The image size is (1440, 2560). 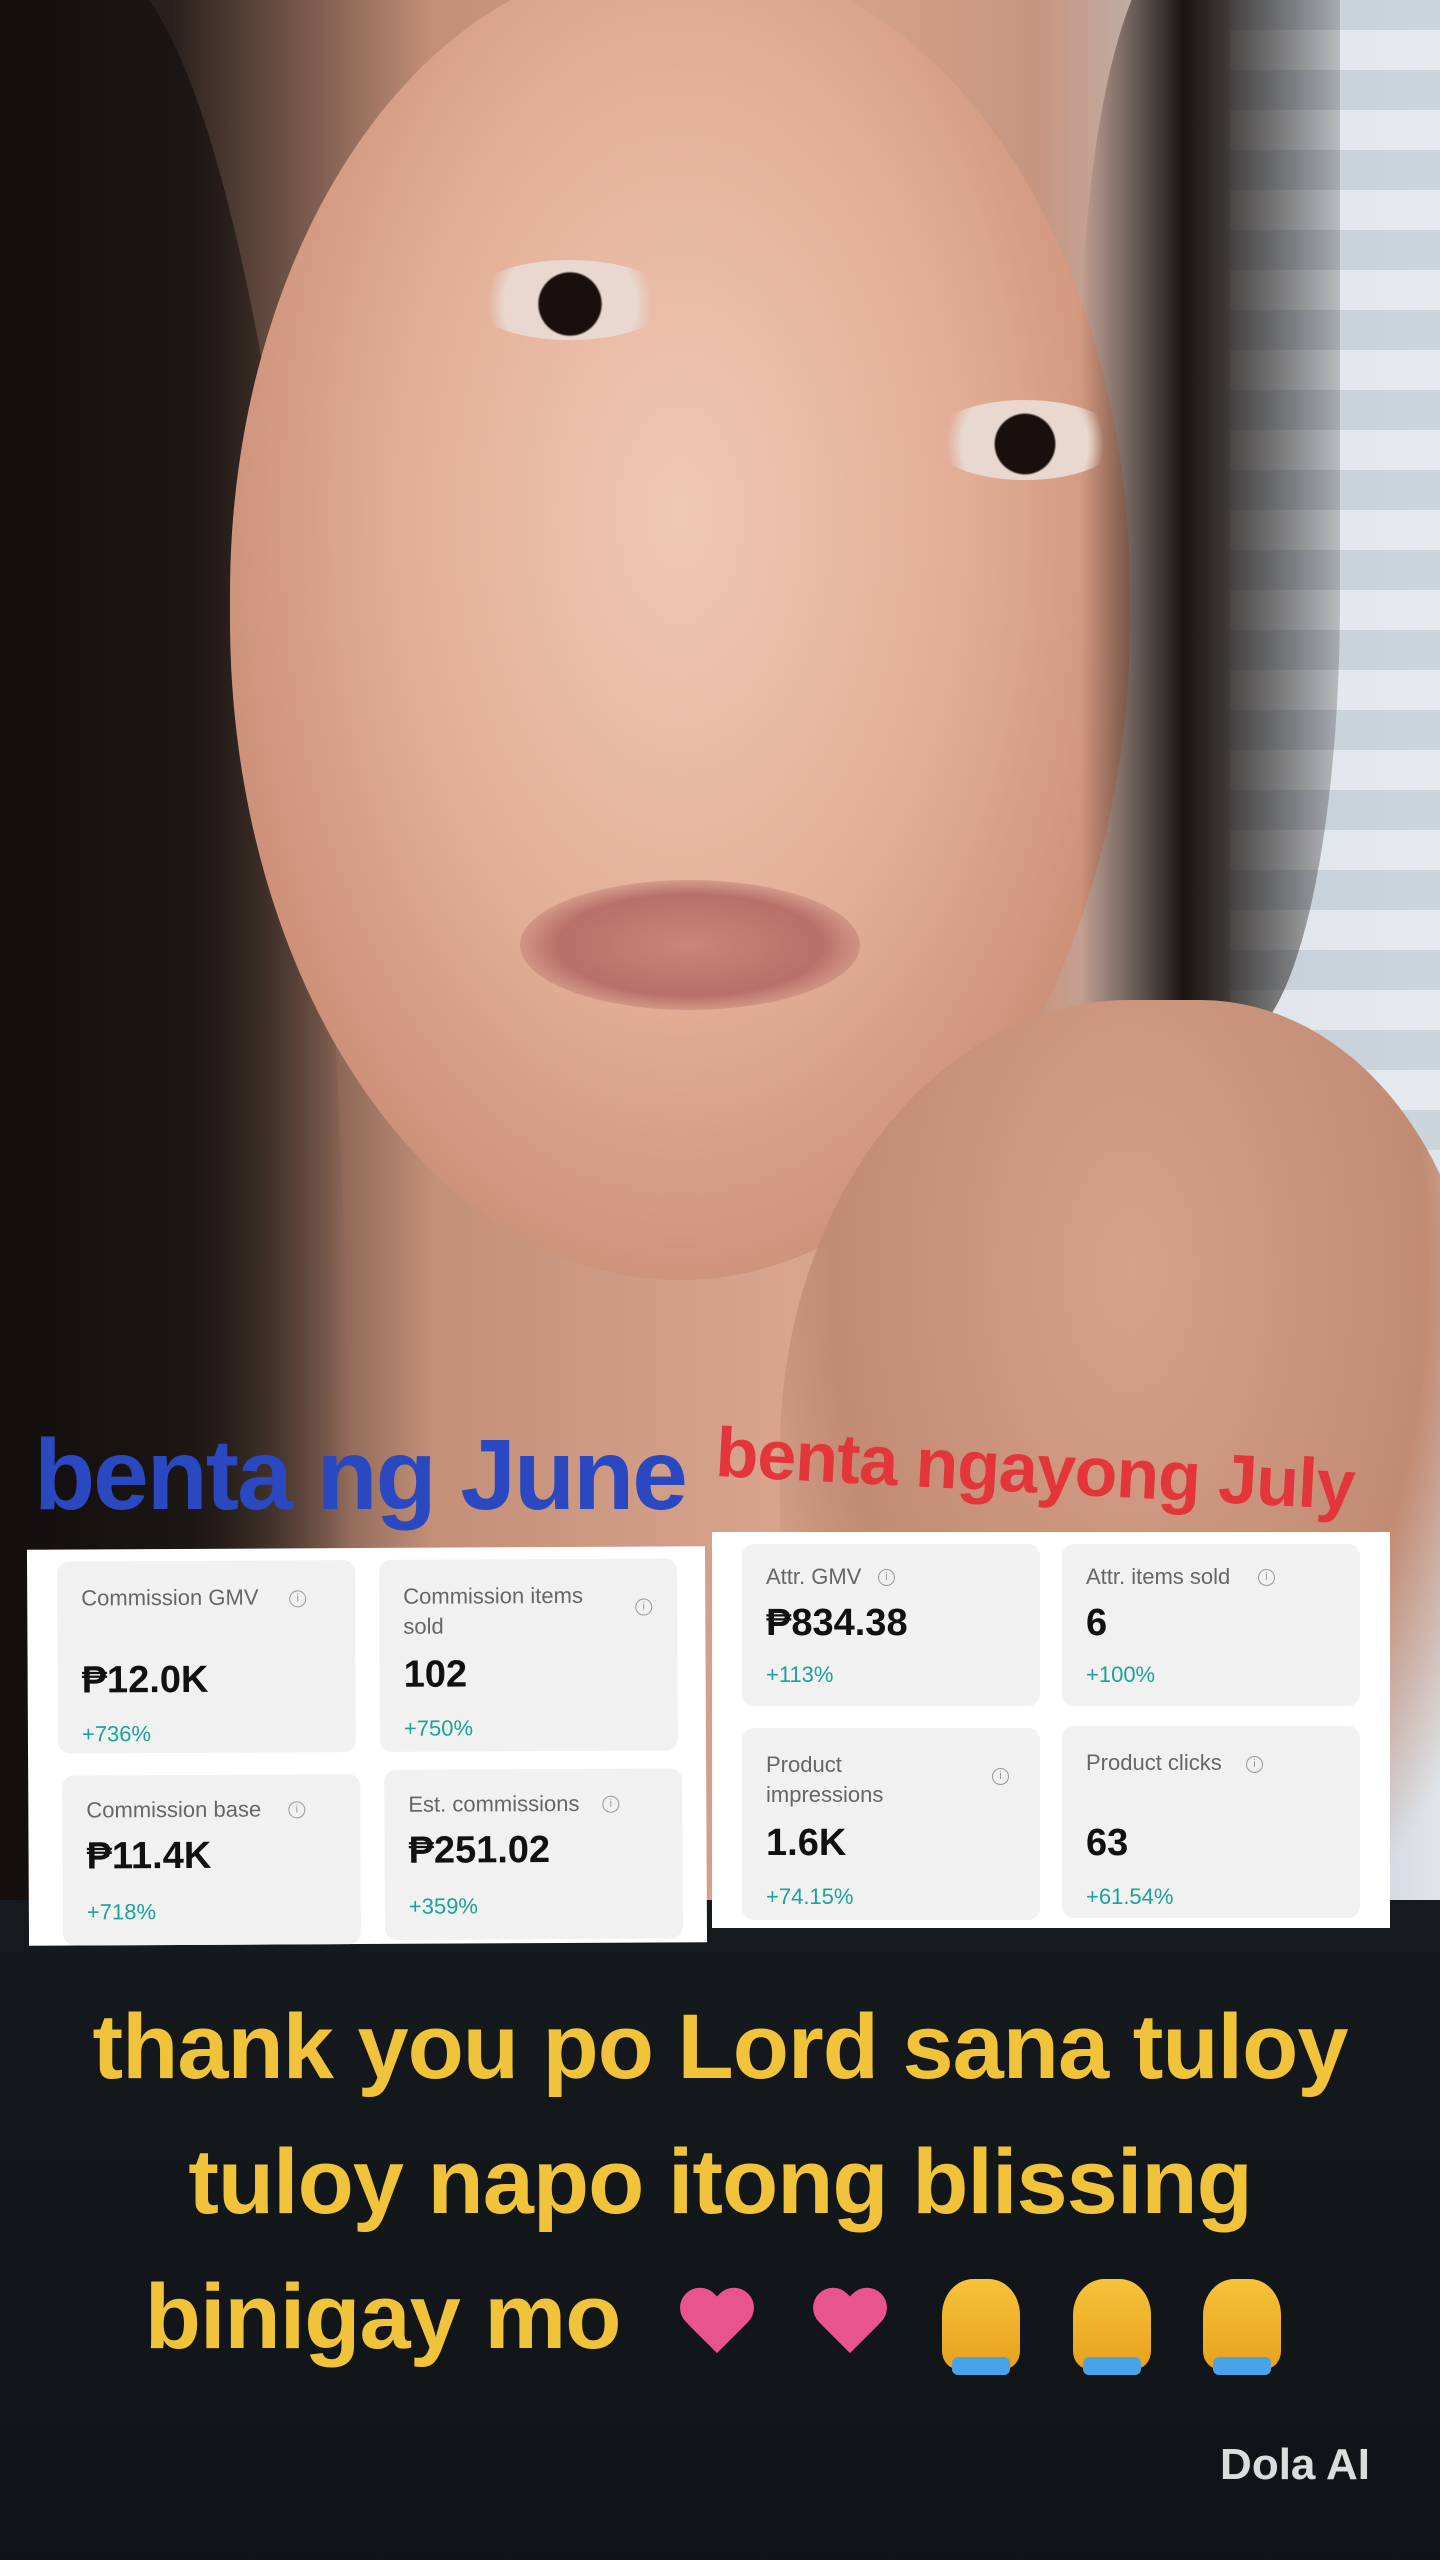 What do you see at coordinates (1158, 1576) in the screenshot?
I see `stat-label: Attr. items sold` at bounding box center [1158, 1576].